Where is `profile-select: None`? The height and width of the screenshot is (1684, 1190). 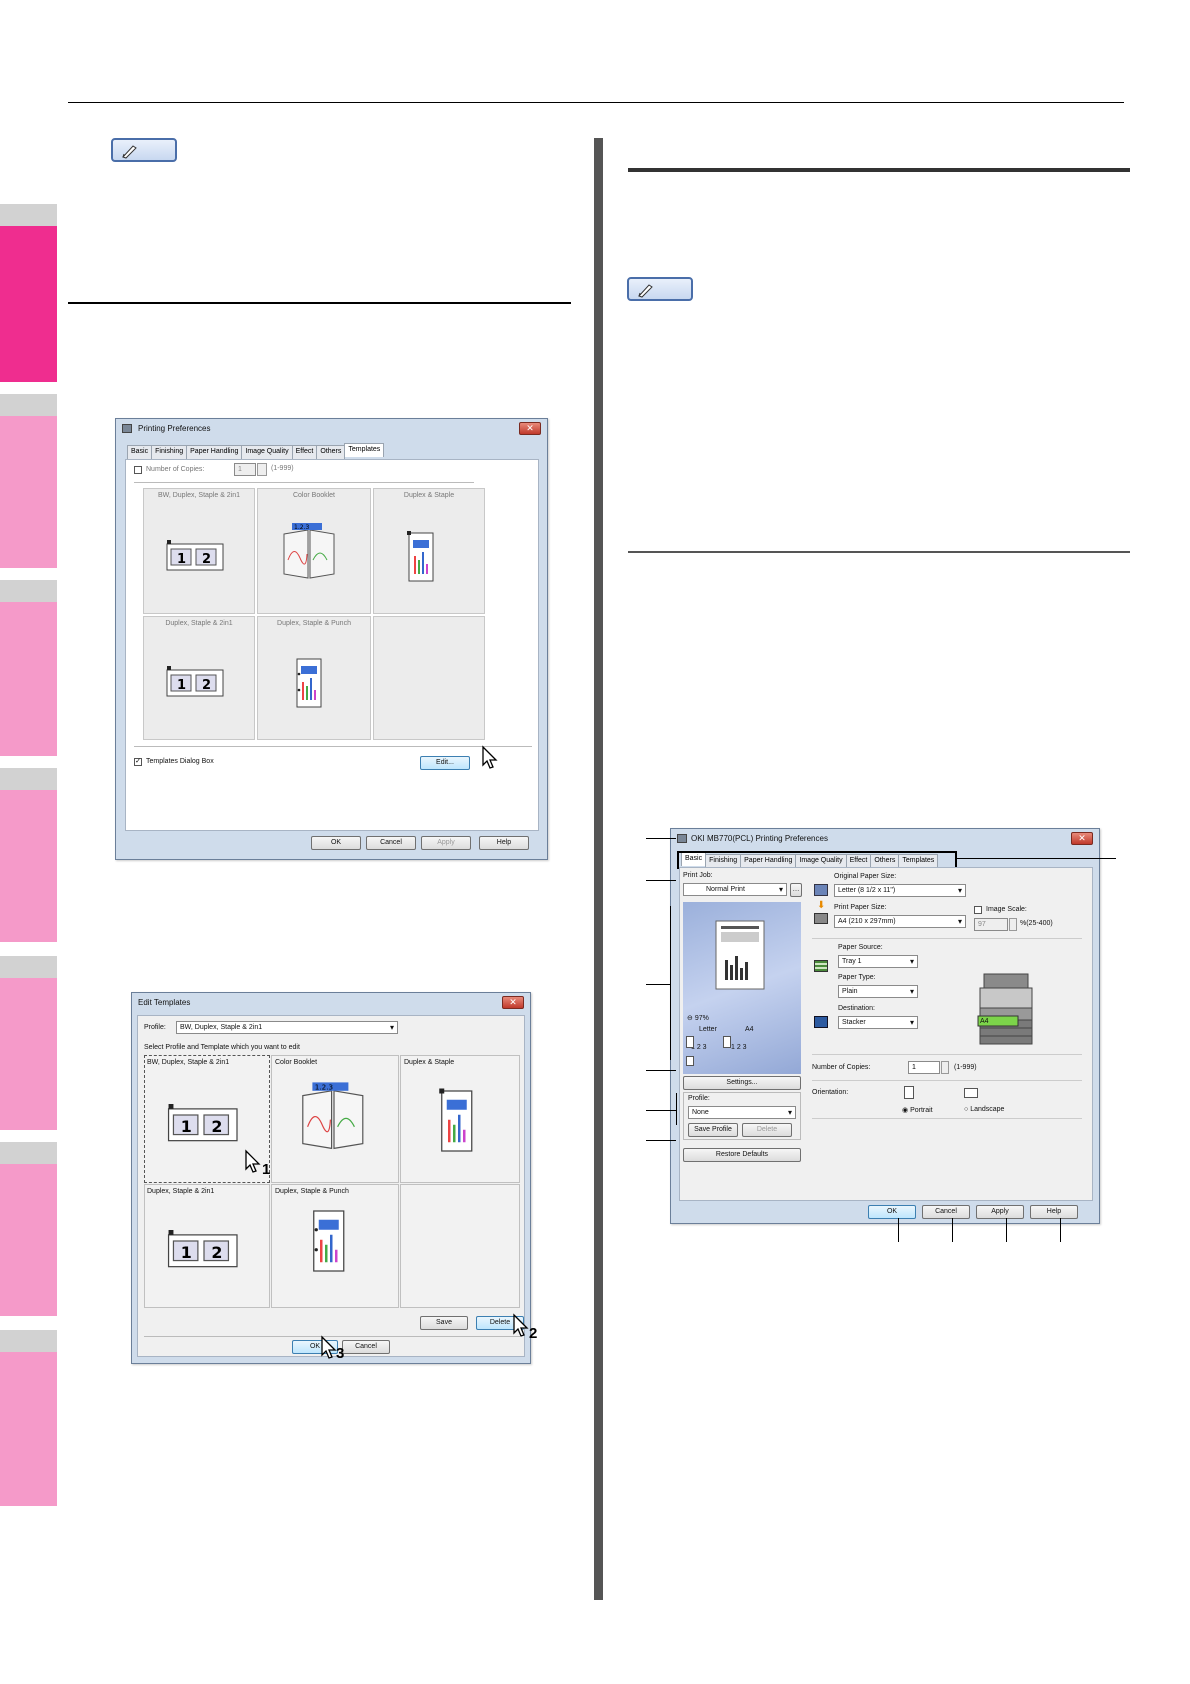 profile-select: None is located at coordinates (742, 1112).